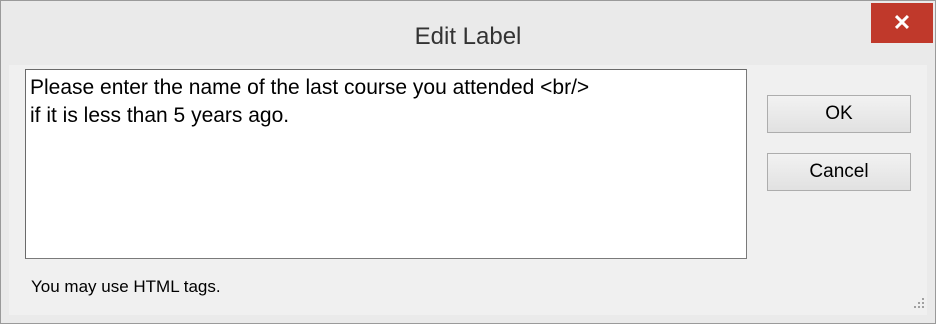  What do you see at coordinates (839, 172) in the screenshot?
I see `cancel-button: Cancel` at bounding box center [839, 172].